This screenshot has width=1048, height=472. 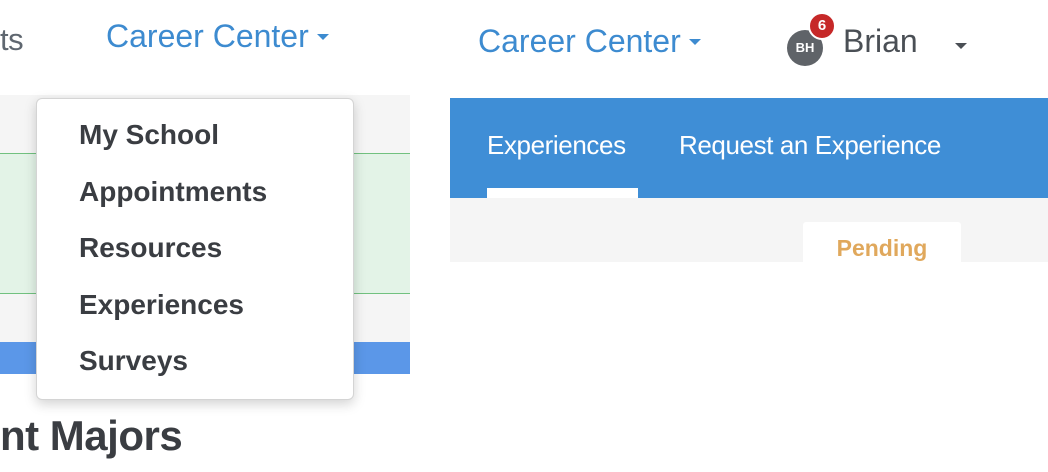 What do you see at coordinates (579, 41) in the screenshot?
I see `career-center-label-2: Career Center` at bounding box center [579, 41].